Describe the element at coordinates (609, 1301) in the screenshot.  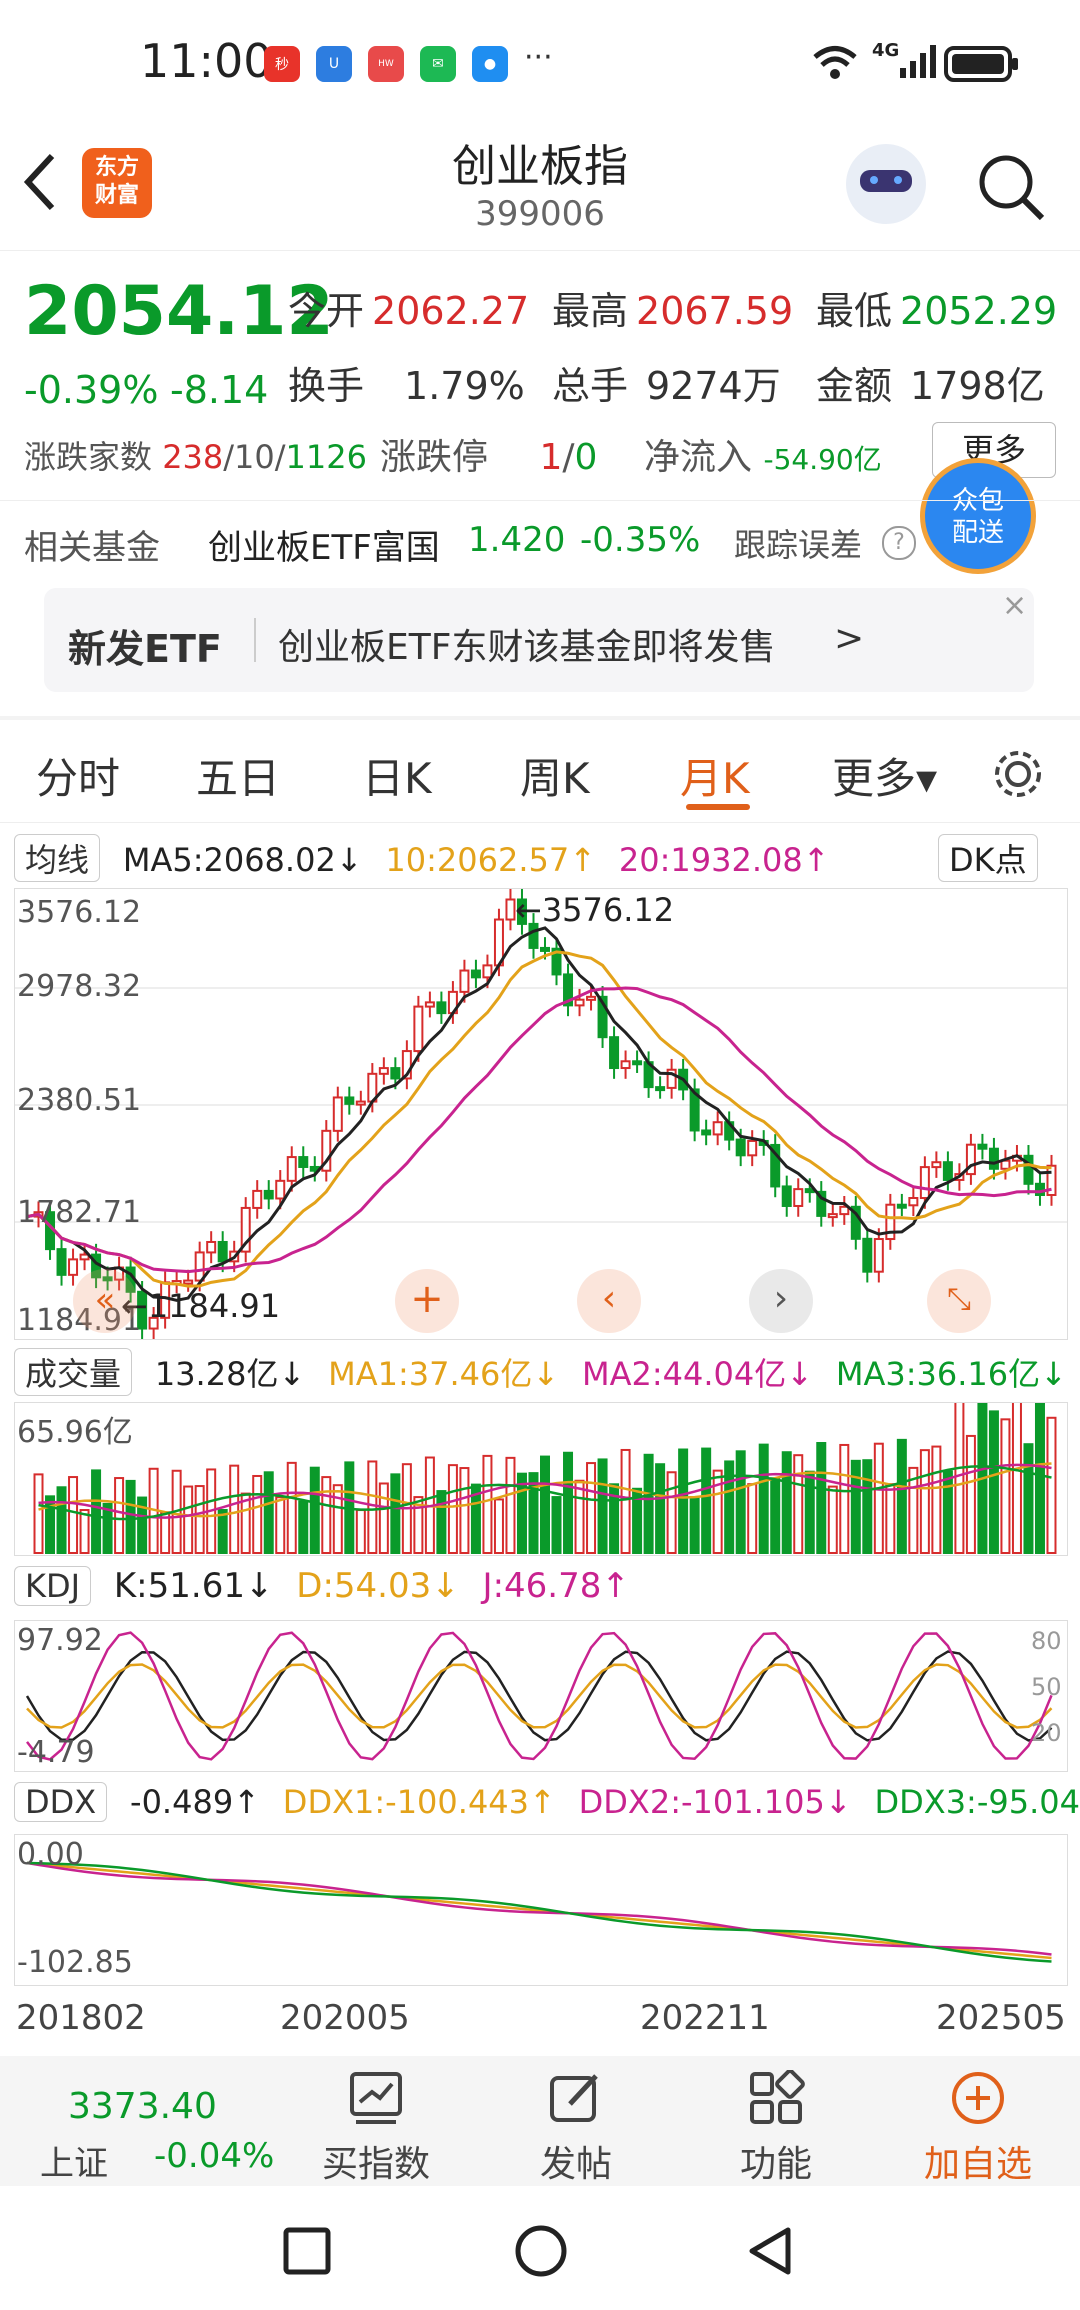
I see `chevron-left-icon: ‹` at that location.